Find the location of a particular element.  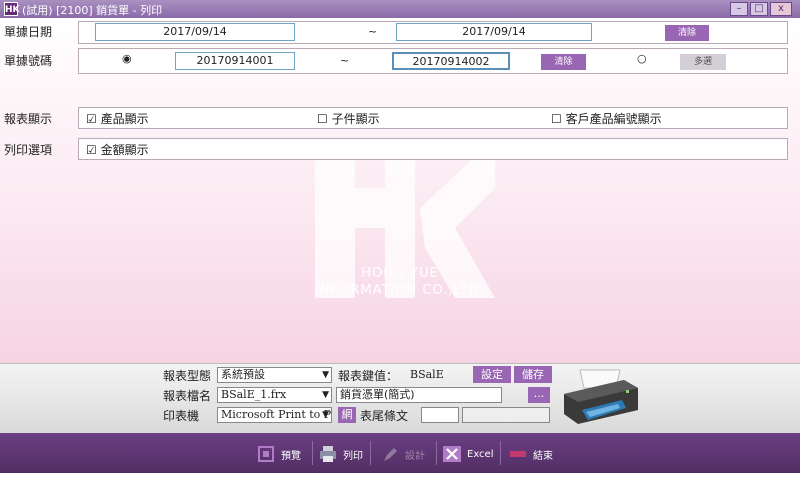

component-display-label: 子件顯示 is located at coordinates (355, 119).